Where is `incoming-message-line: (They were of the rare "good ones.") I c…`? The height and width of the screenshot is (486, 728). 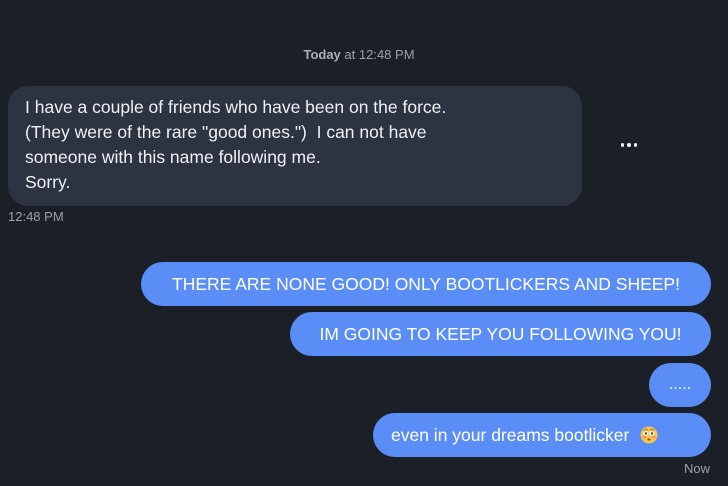
incoming-message-line: (They were of the rare "good ones.") I c… is located at coordinates (226, 132).